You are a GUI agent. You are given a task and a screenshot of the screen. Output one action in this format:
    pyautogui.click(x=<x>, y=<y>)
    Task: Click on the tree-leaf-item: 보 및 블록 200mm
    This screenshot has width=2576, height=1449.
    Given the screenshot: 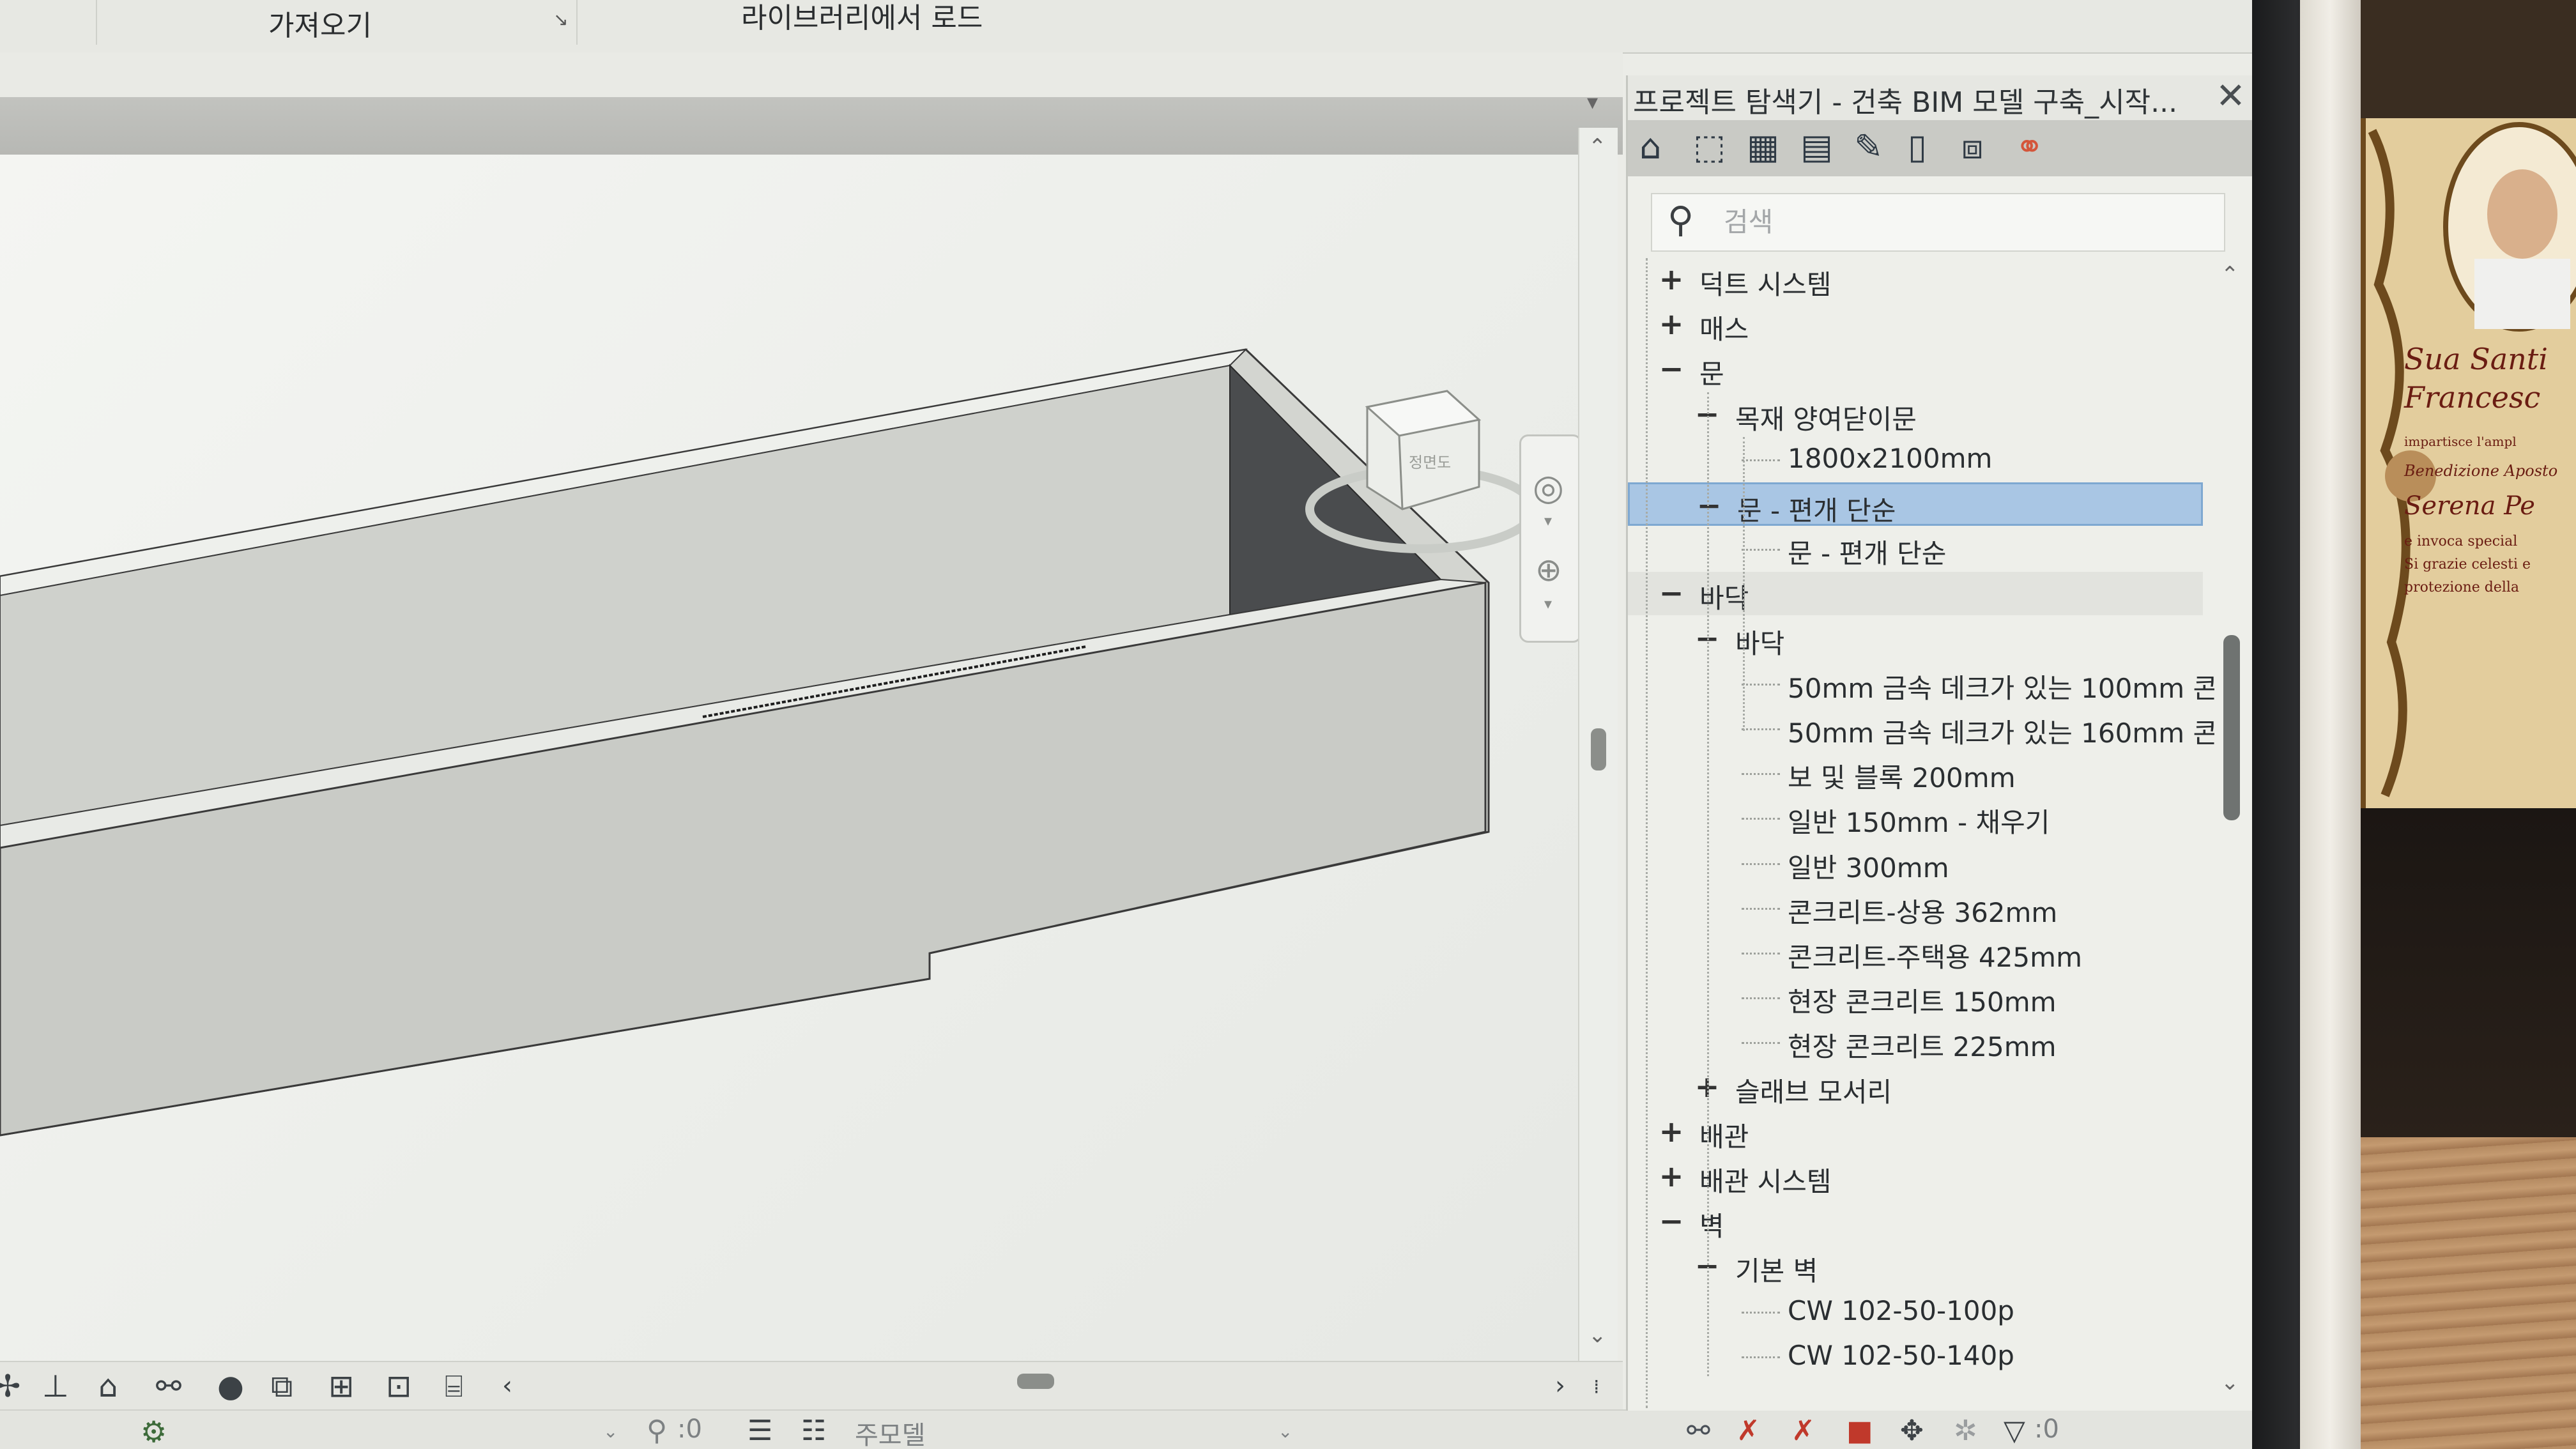 What is the action you would take?
    pyautogui.click(x=1915, y=773)
    